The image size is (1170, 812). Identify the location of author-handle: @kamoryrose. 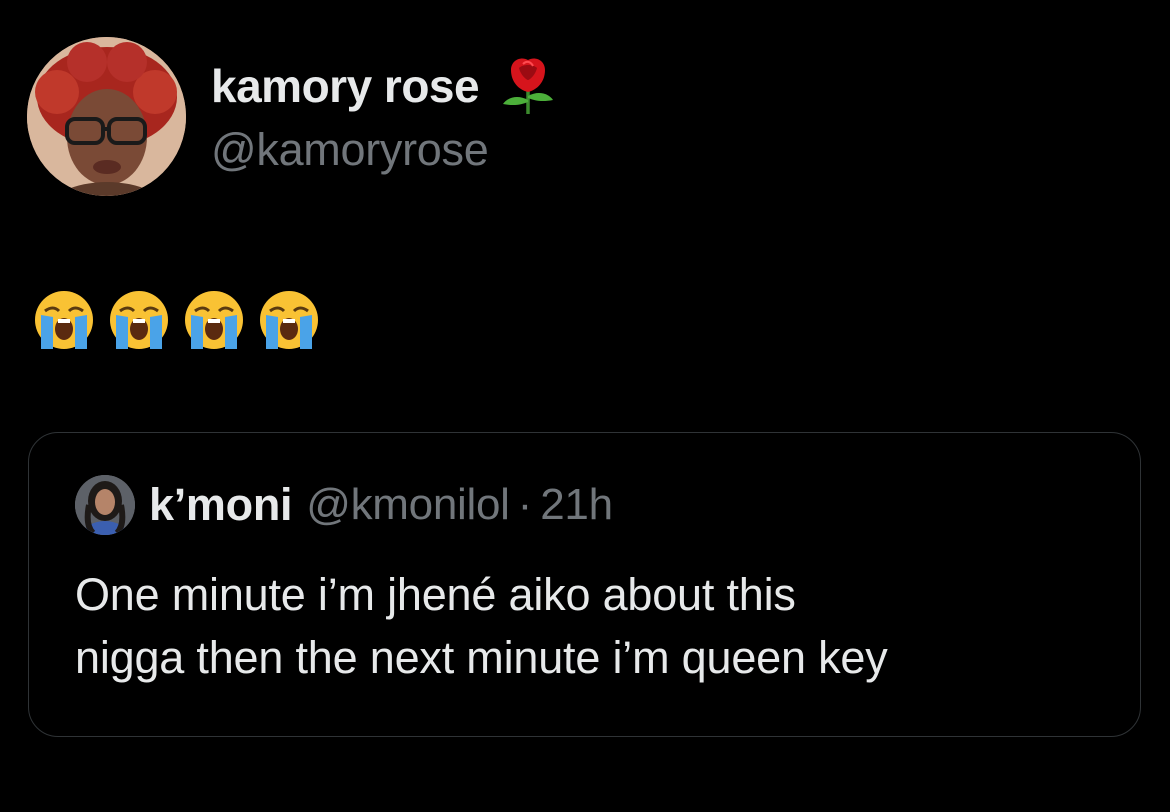
(350, 150).